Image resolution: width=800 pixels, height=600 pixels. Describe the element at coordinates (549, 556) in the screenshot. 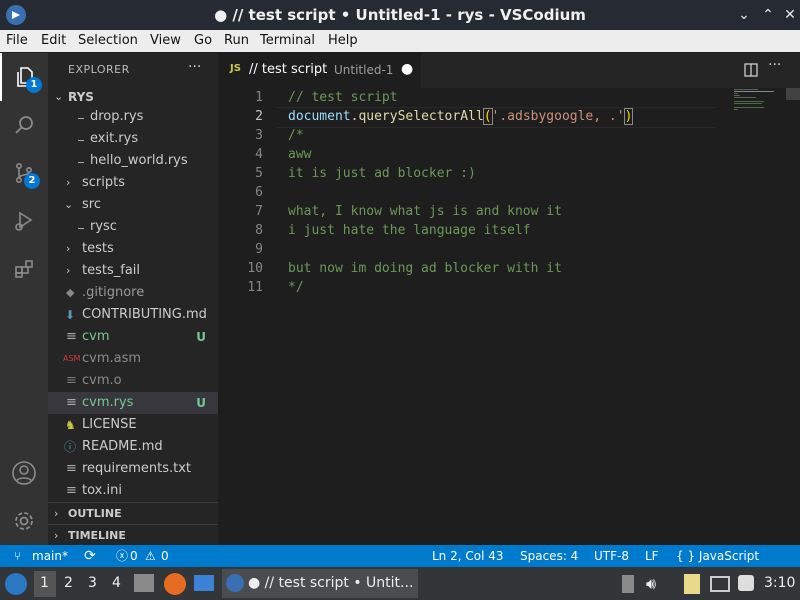

I see `indentation: Spaces: 4` at that location.